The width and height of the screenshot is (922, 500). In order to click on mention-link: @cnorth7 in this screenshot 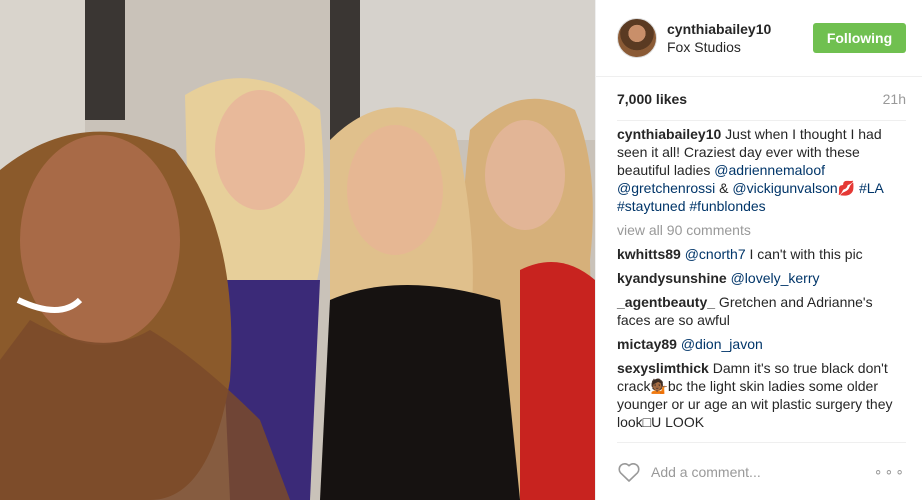, I will do `click(715, 254)`.